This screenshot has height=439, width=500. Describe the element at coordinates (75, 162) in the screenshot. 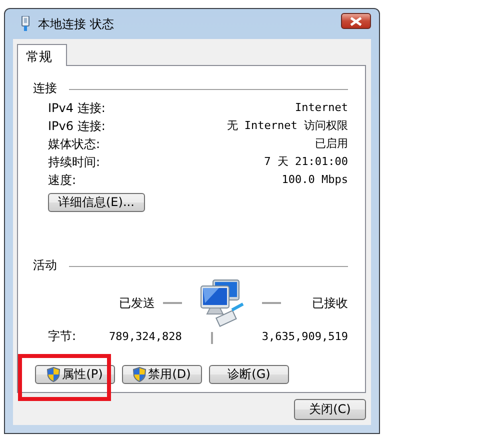

I see `field-label: 持续时间:` at that location.